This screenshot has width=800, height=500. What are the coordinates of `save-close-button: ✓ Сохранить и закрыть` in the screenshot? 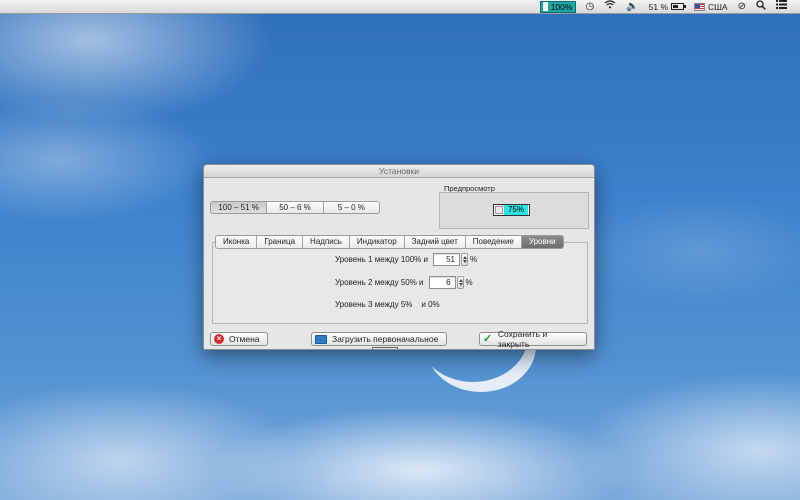 It's located at (533, 339).